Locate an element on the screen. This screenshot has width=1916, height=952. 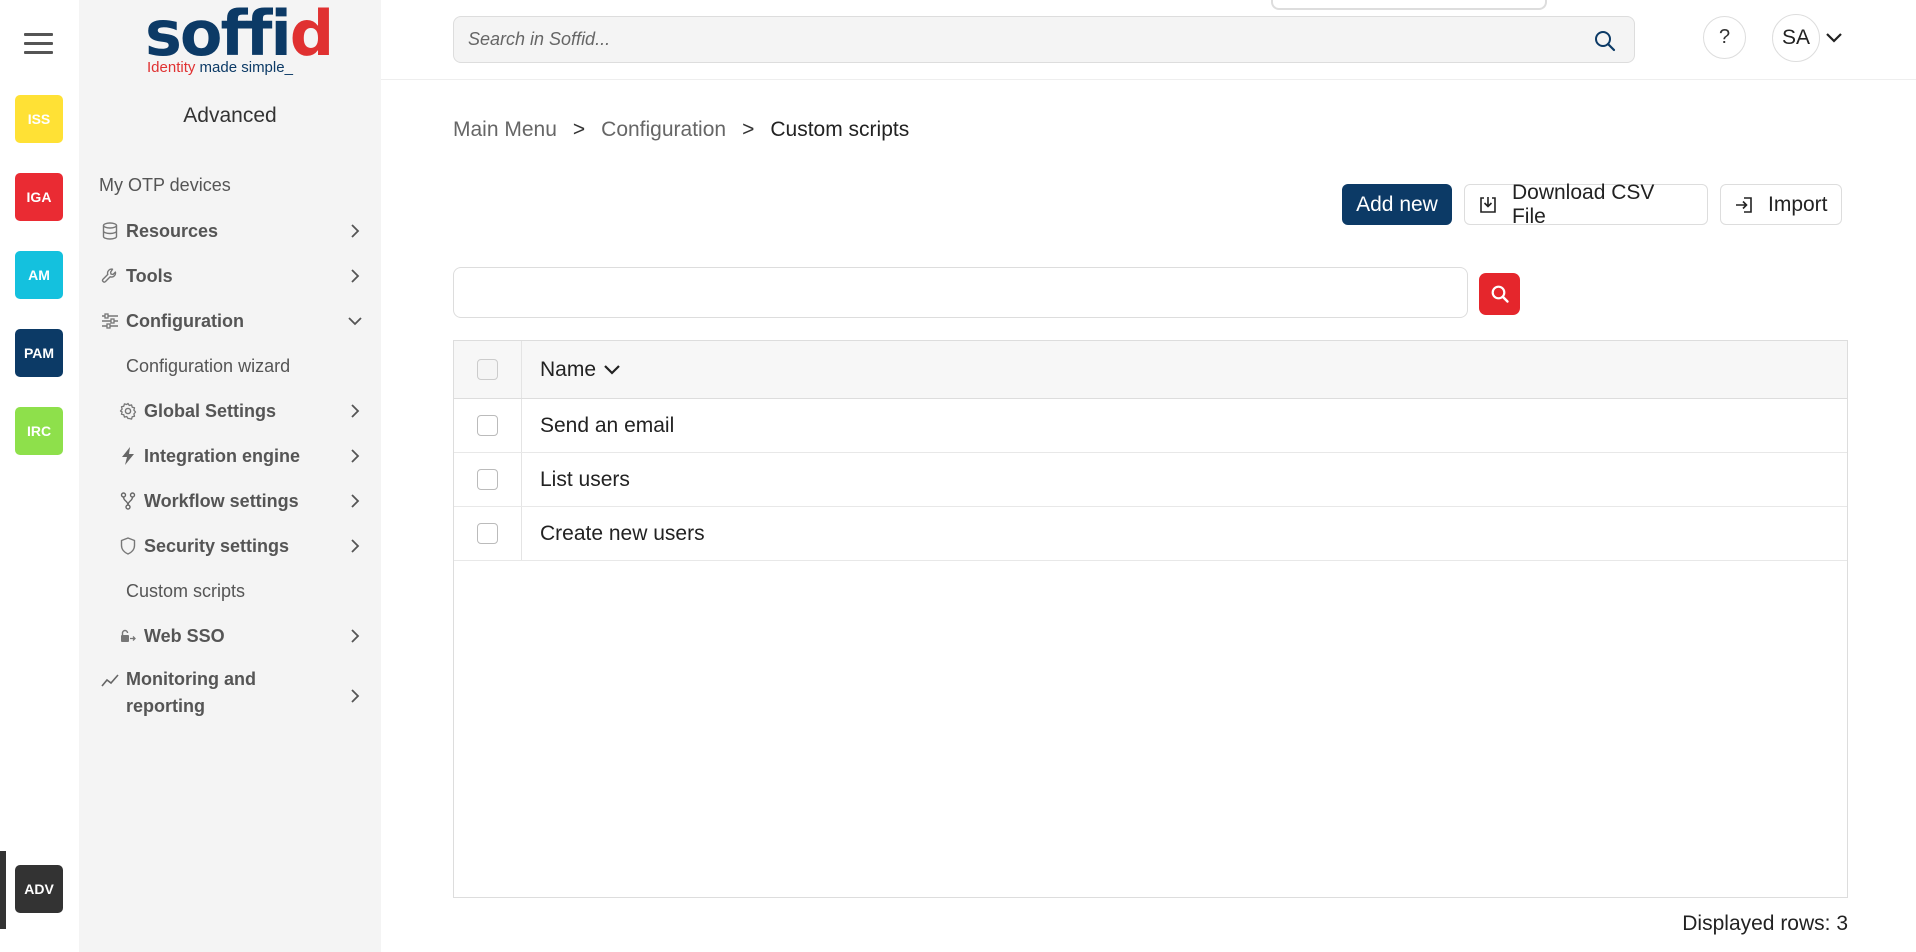
section-title: Advanced is located at coordinates (230, 115).